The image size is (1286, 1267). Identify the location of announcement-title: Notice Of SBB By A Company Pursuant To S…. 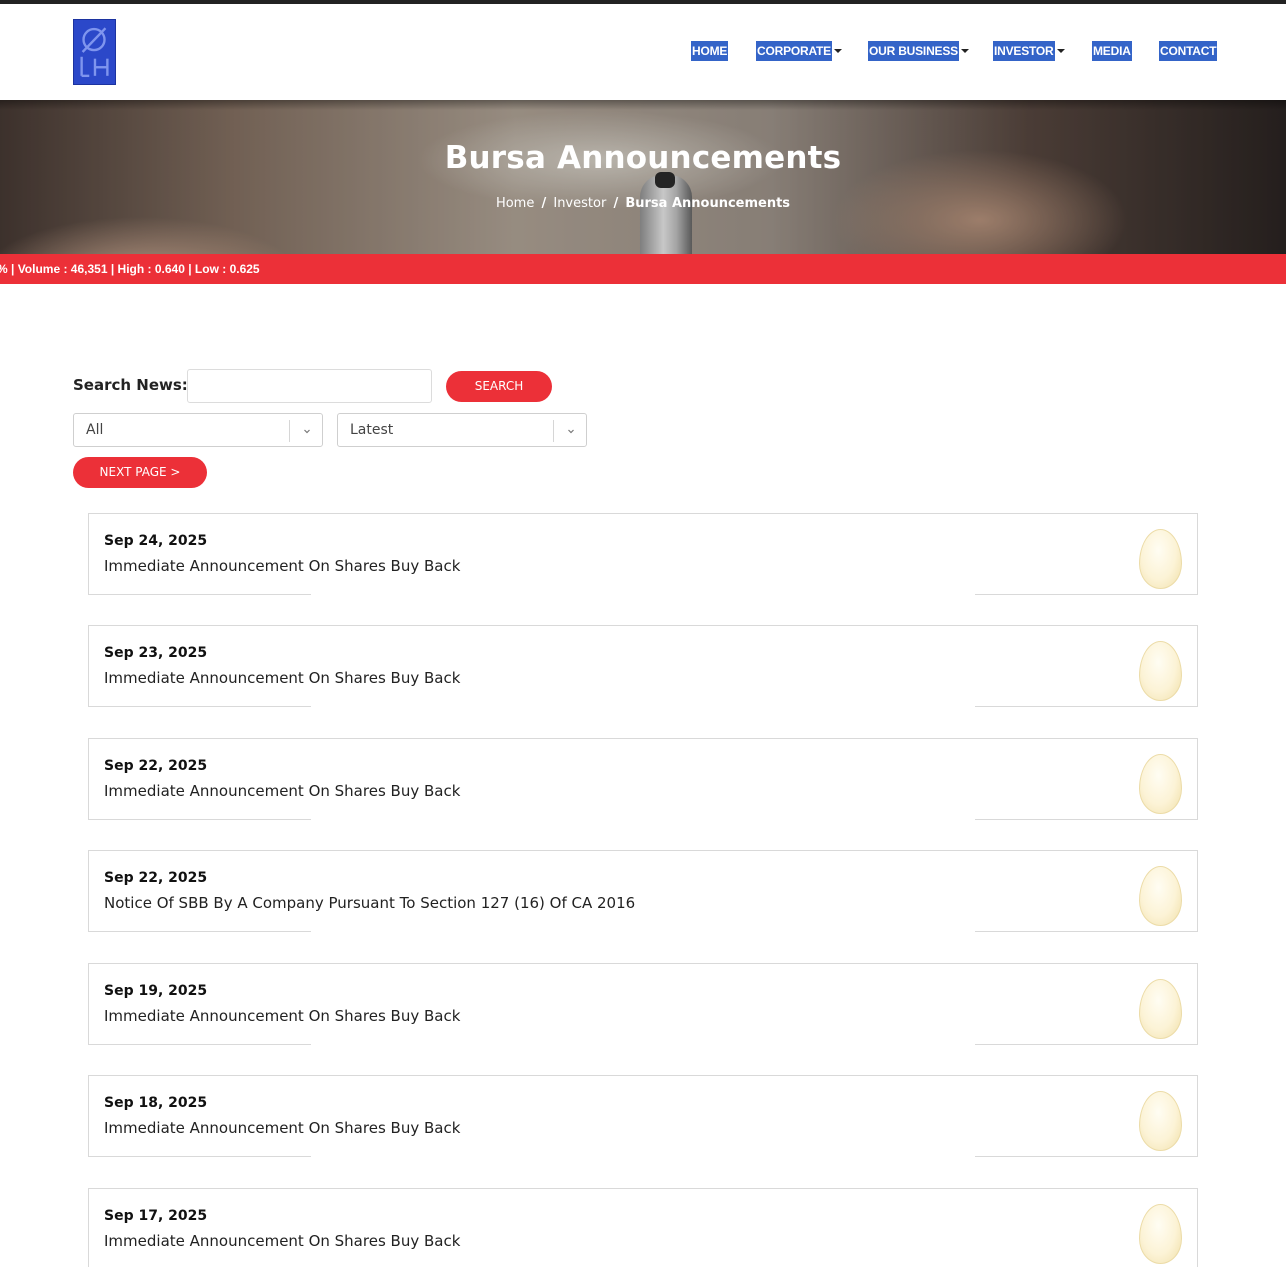
(370, 903).